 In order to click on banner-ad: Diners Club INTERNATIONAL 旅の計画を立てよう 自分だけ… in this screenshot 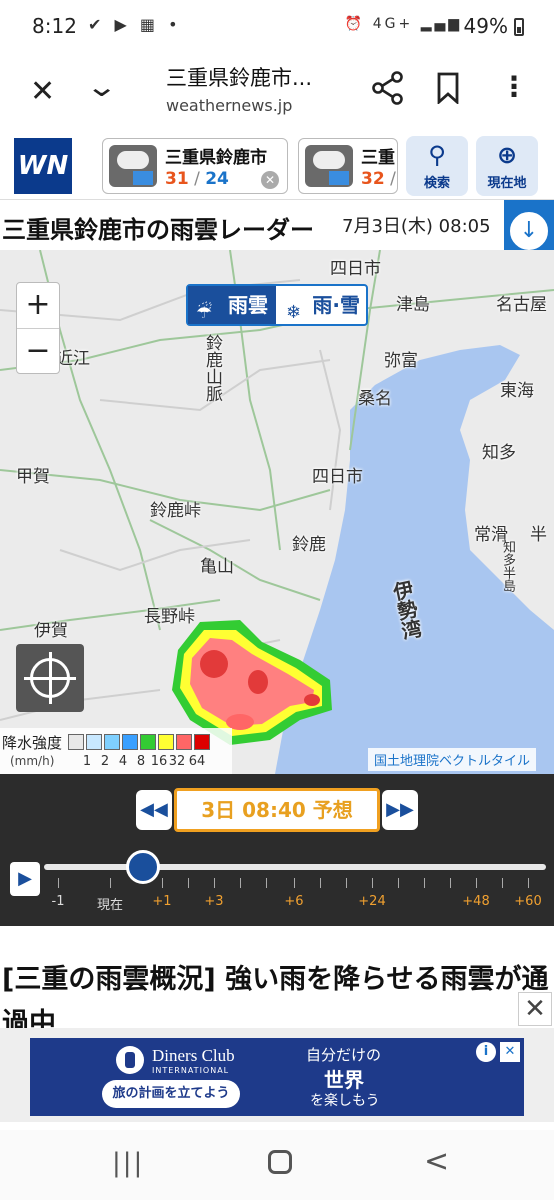, I will do `click(277, 1077)`.